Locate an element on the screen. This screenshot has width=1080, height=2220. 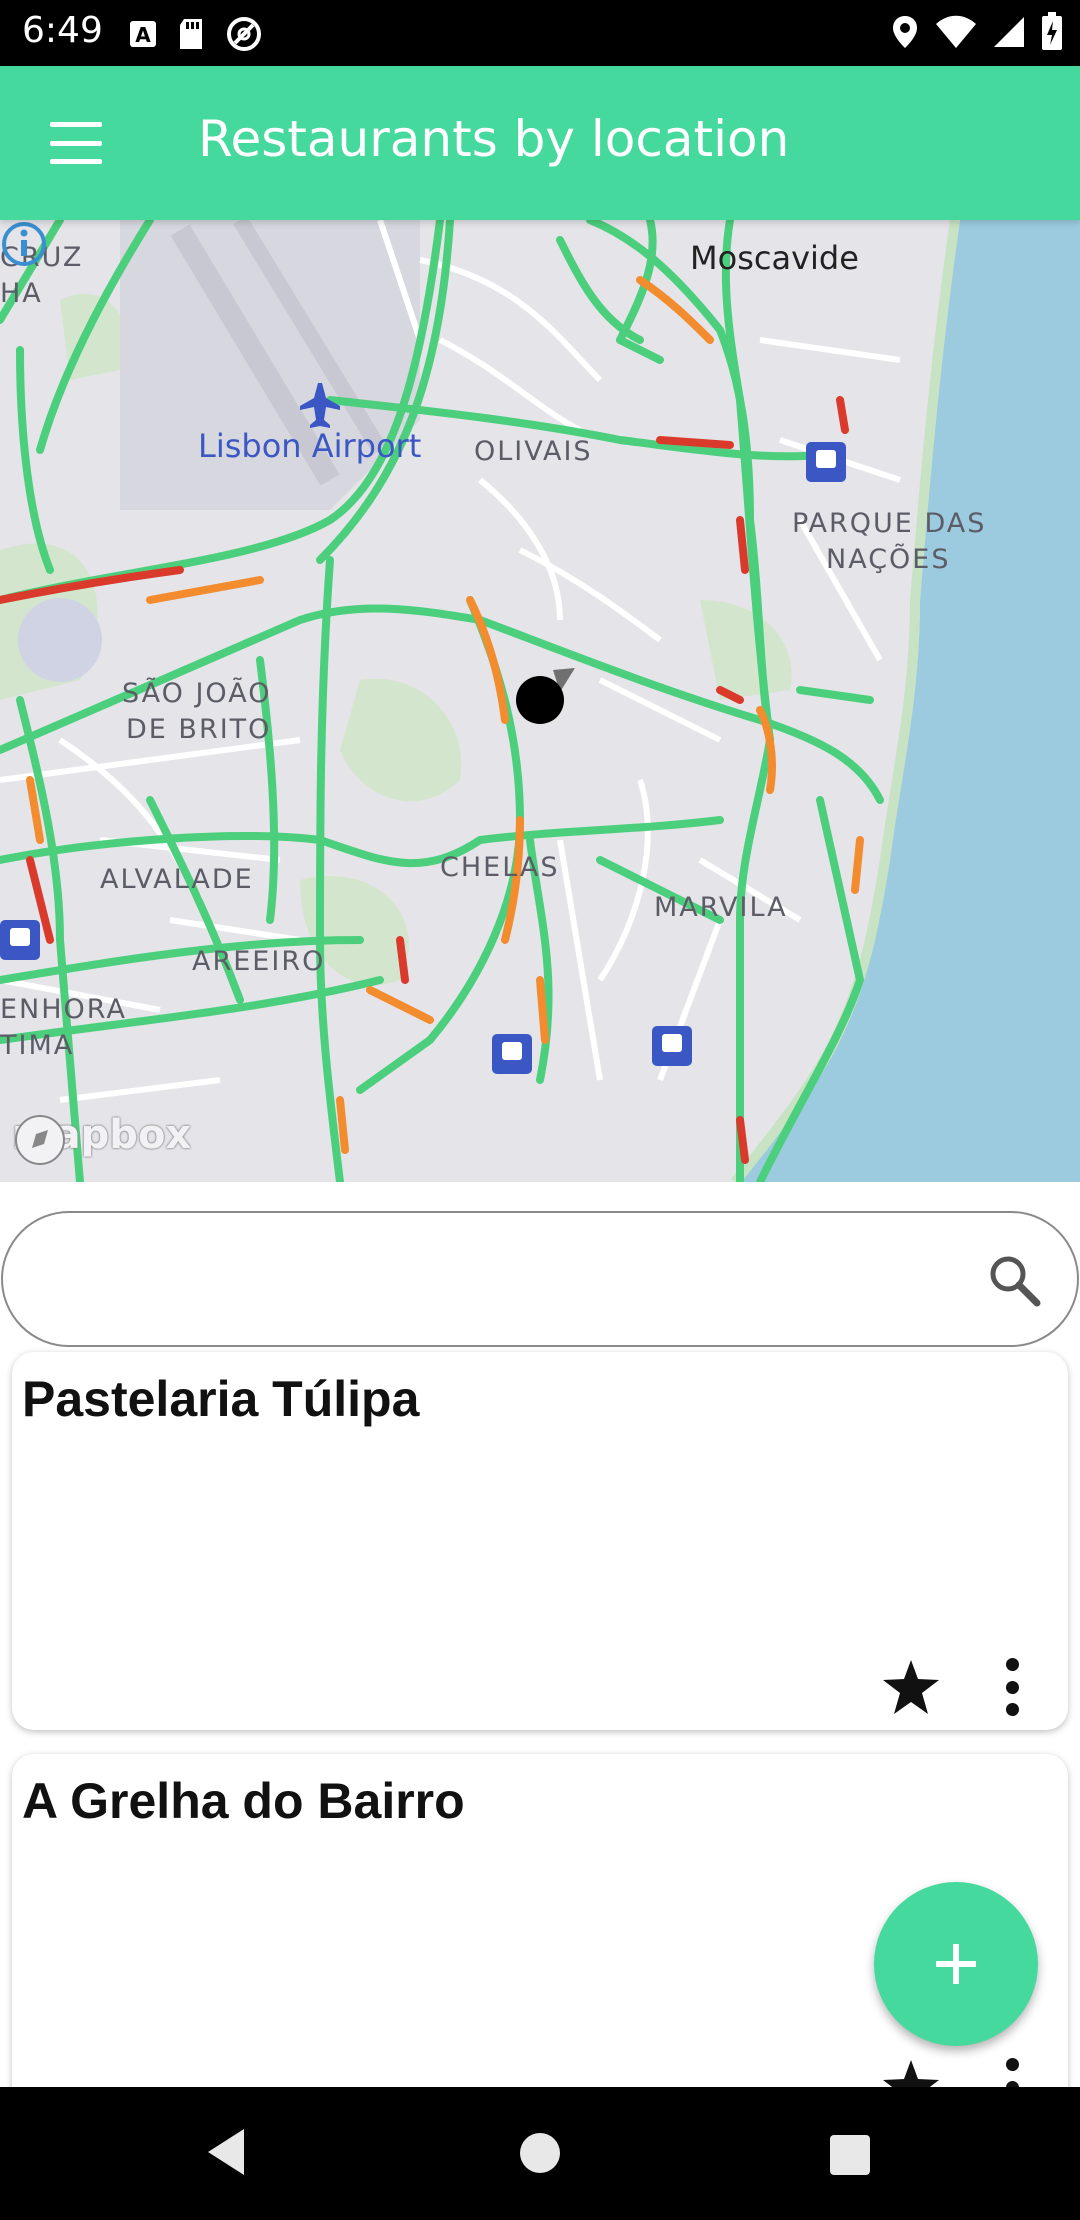
restaurant-name: Pastelaria Túlipa is located at coordinates (221, 1399).